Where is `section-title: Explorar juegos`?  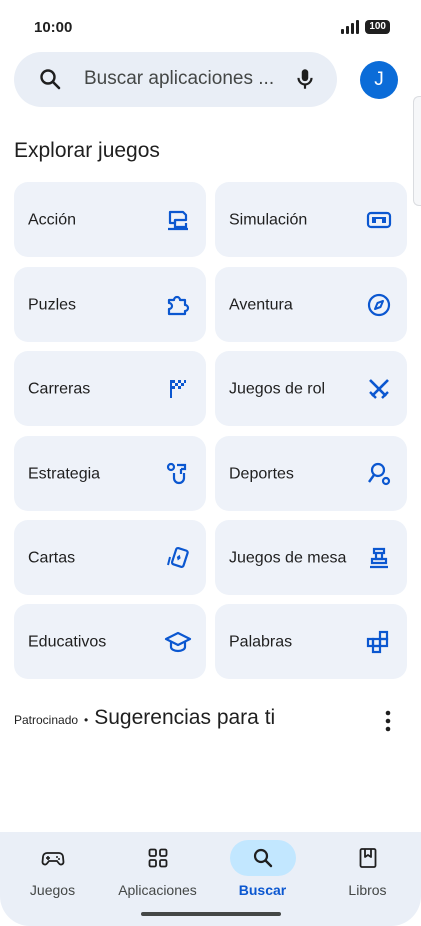
section-title: Explorar juegos is located at coordinates (87, 150).